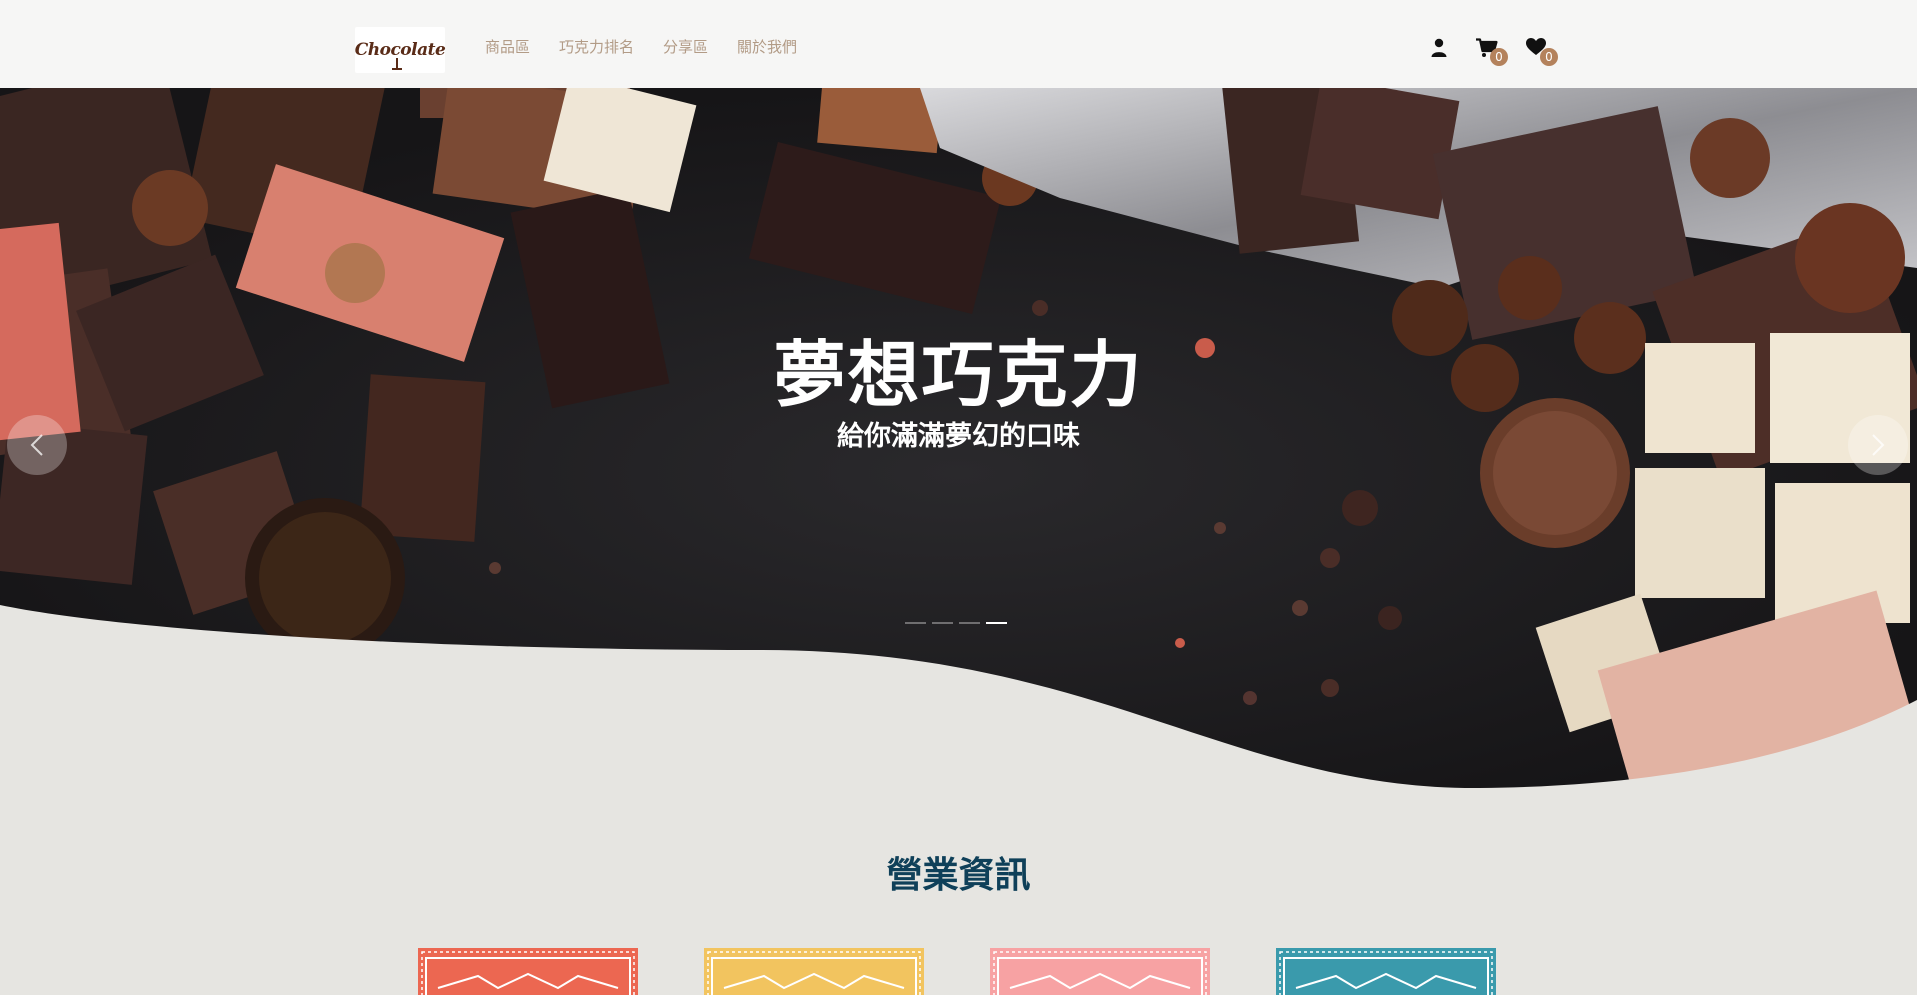  I want to click on nav-link-ranking: 巧克力排名, so click(596, 46).